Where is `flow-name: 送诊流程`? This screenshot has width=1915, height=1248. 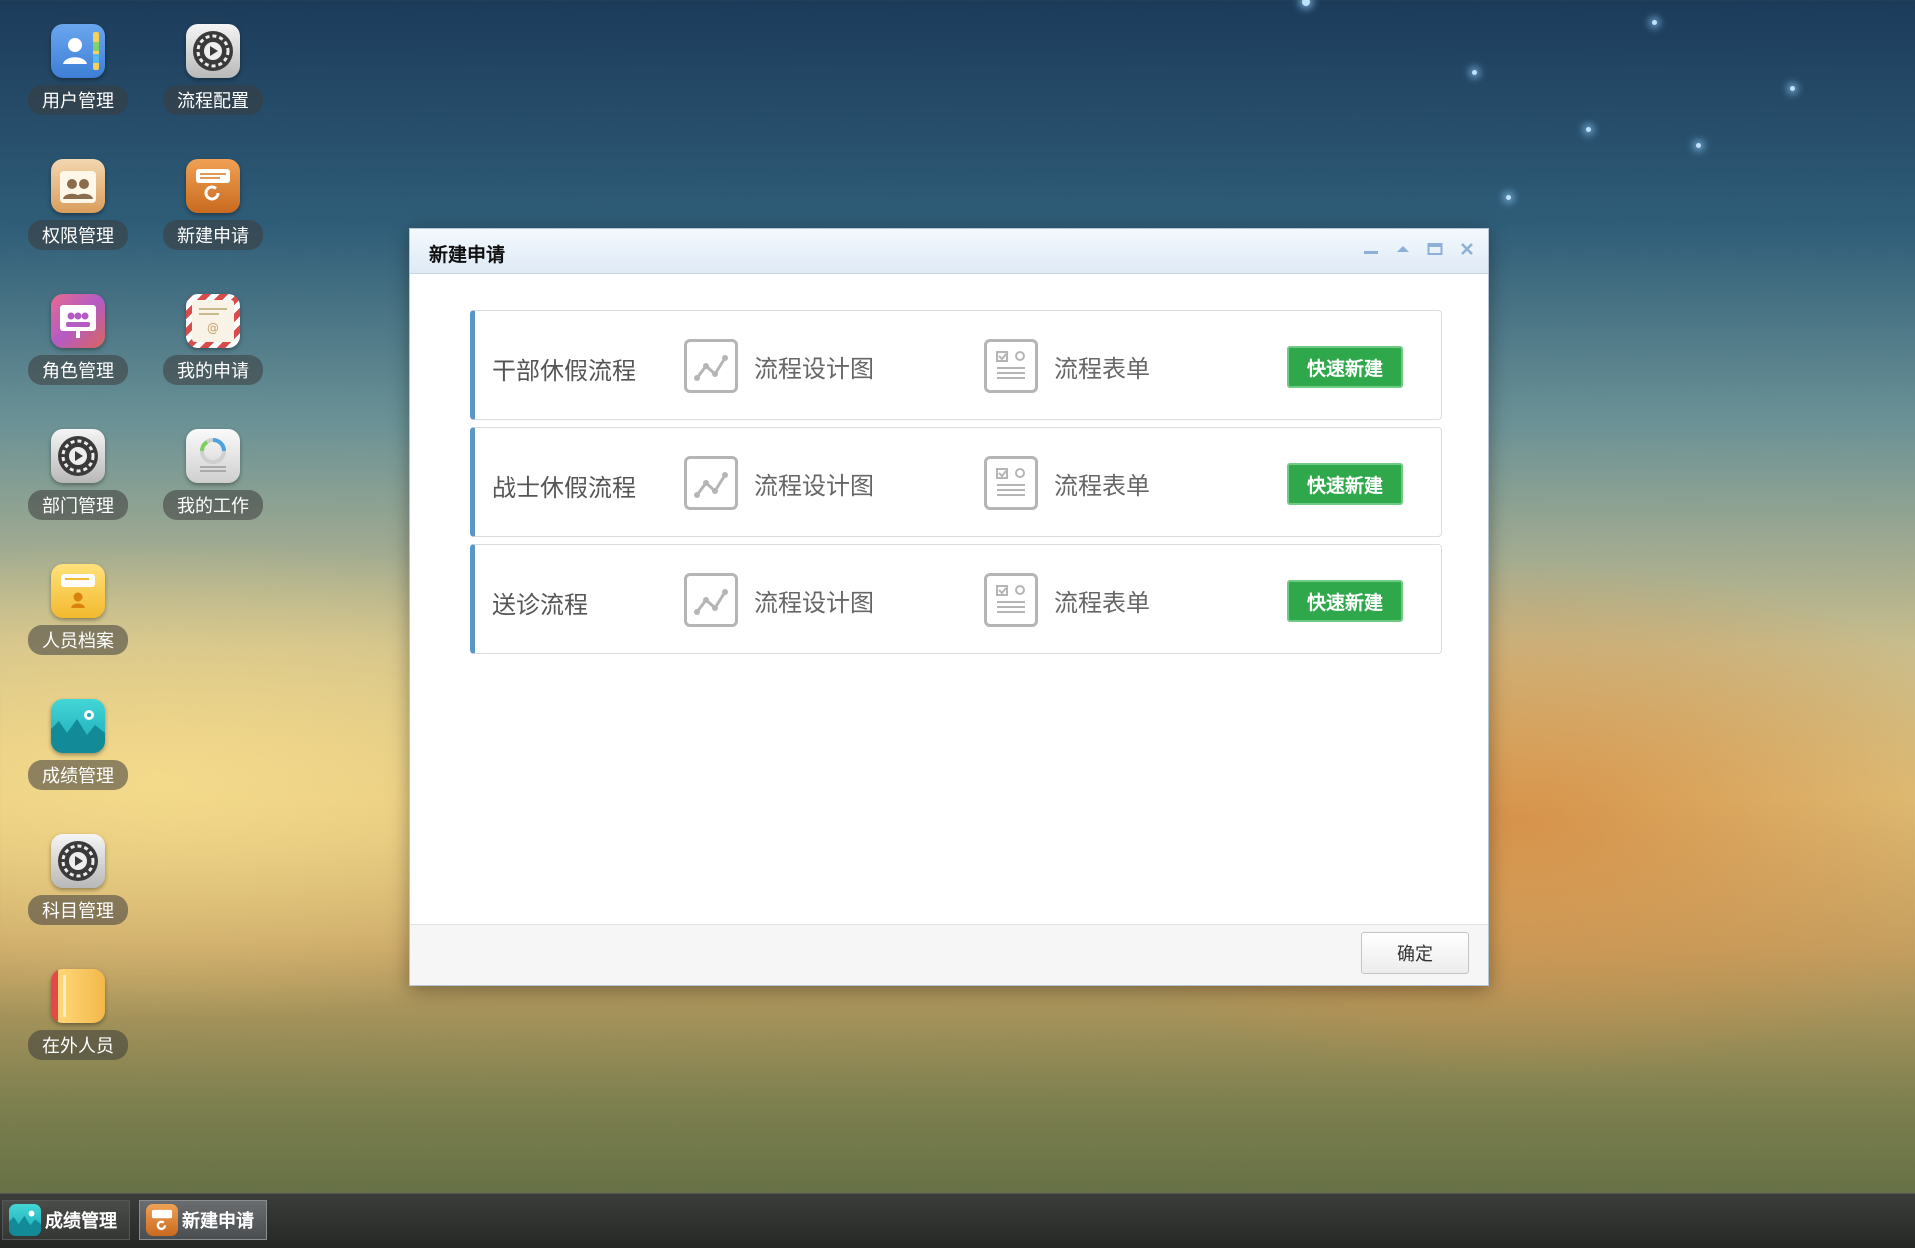
flow-name: 送诊流程 is located at coordinates (540, 605).